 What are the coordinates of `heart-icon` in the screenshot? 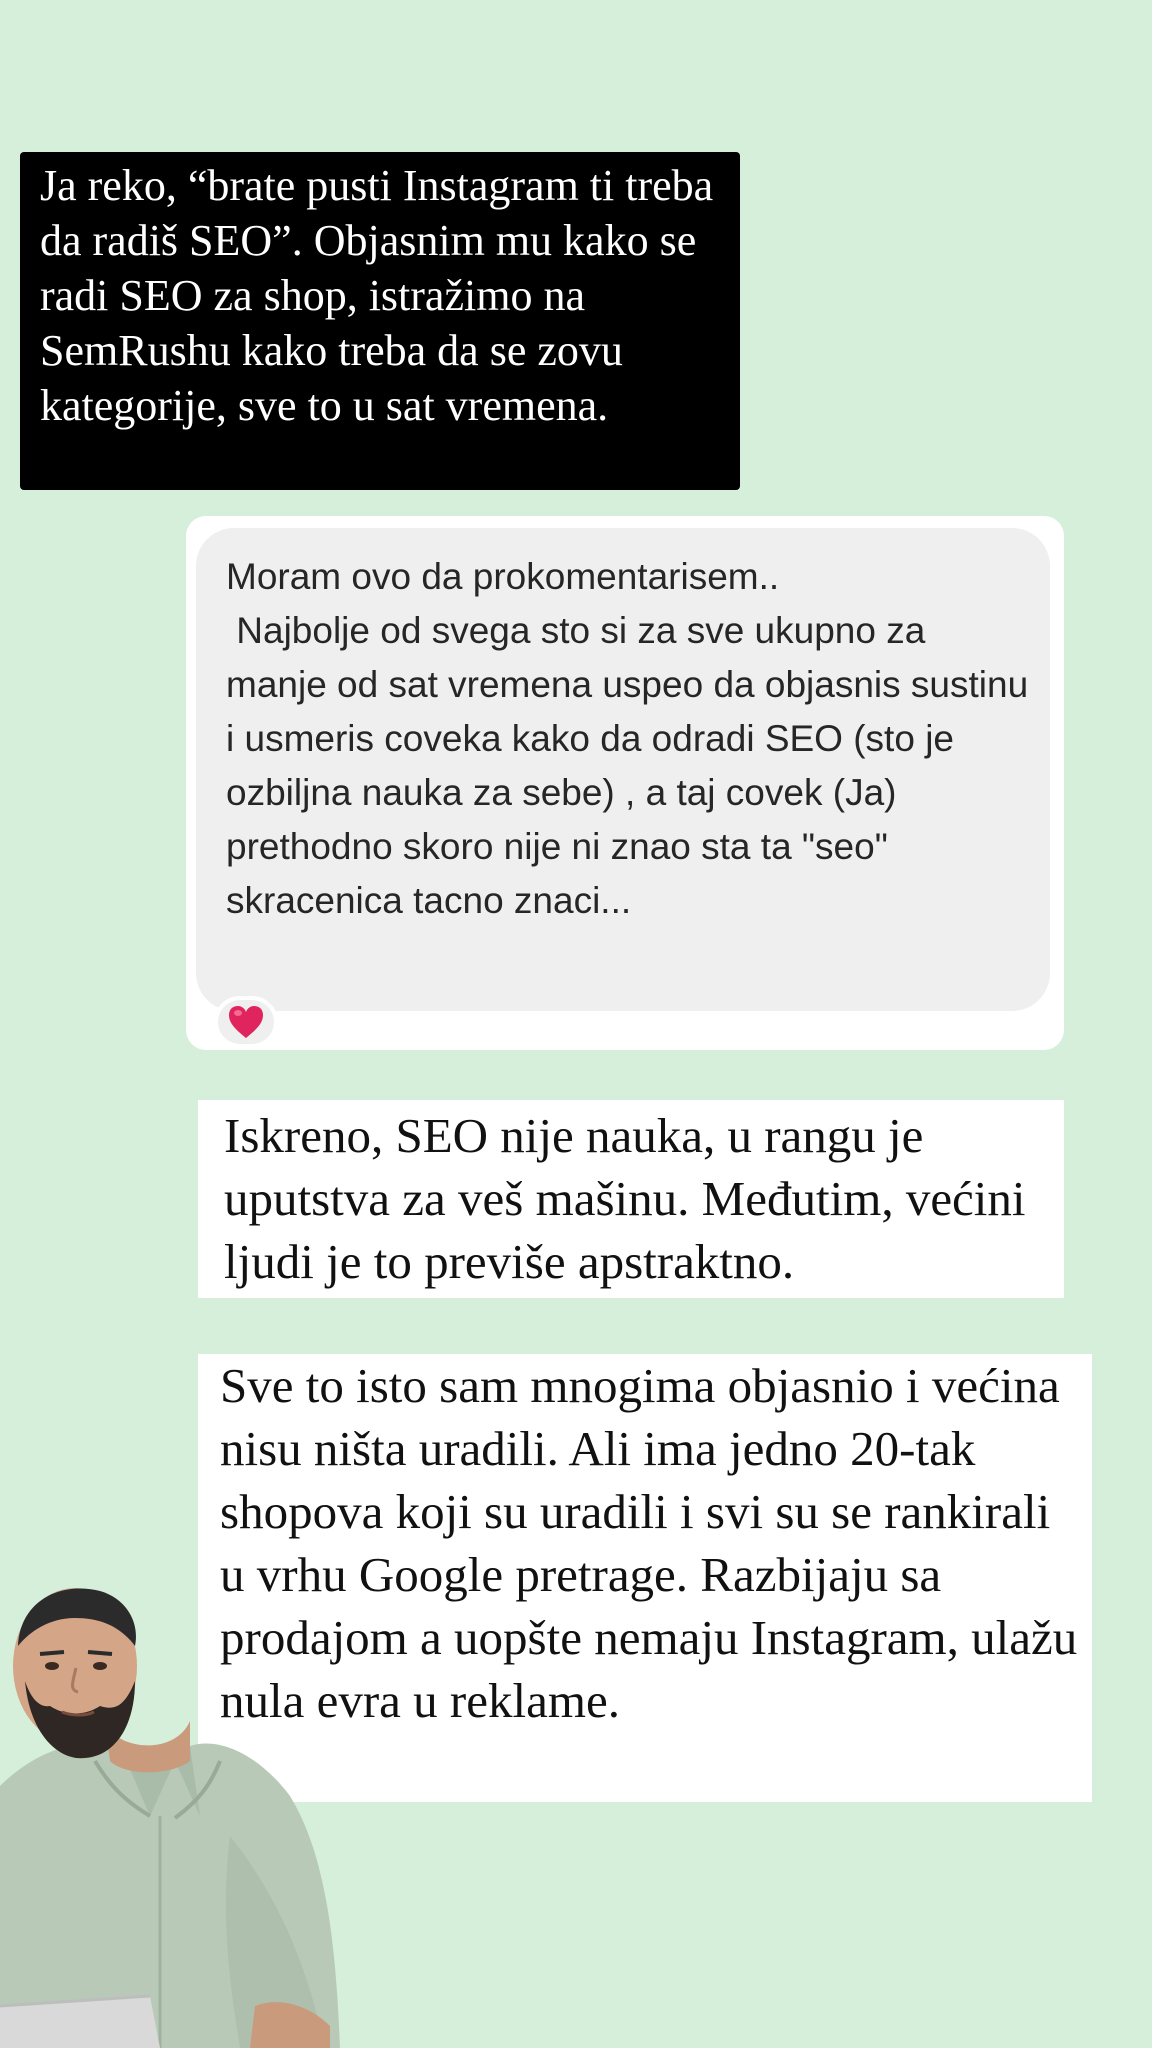 It's located at (246, 1022).